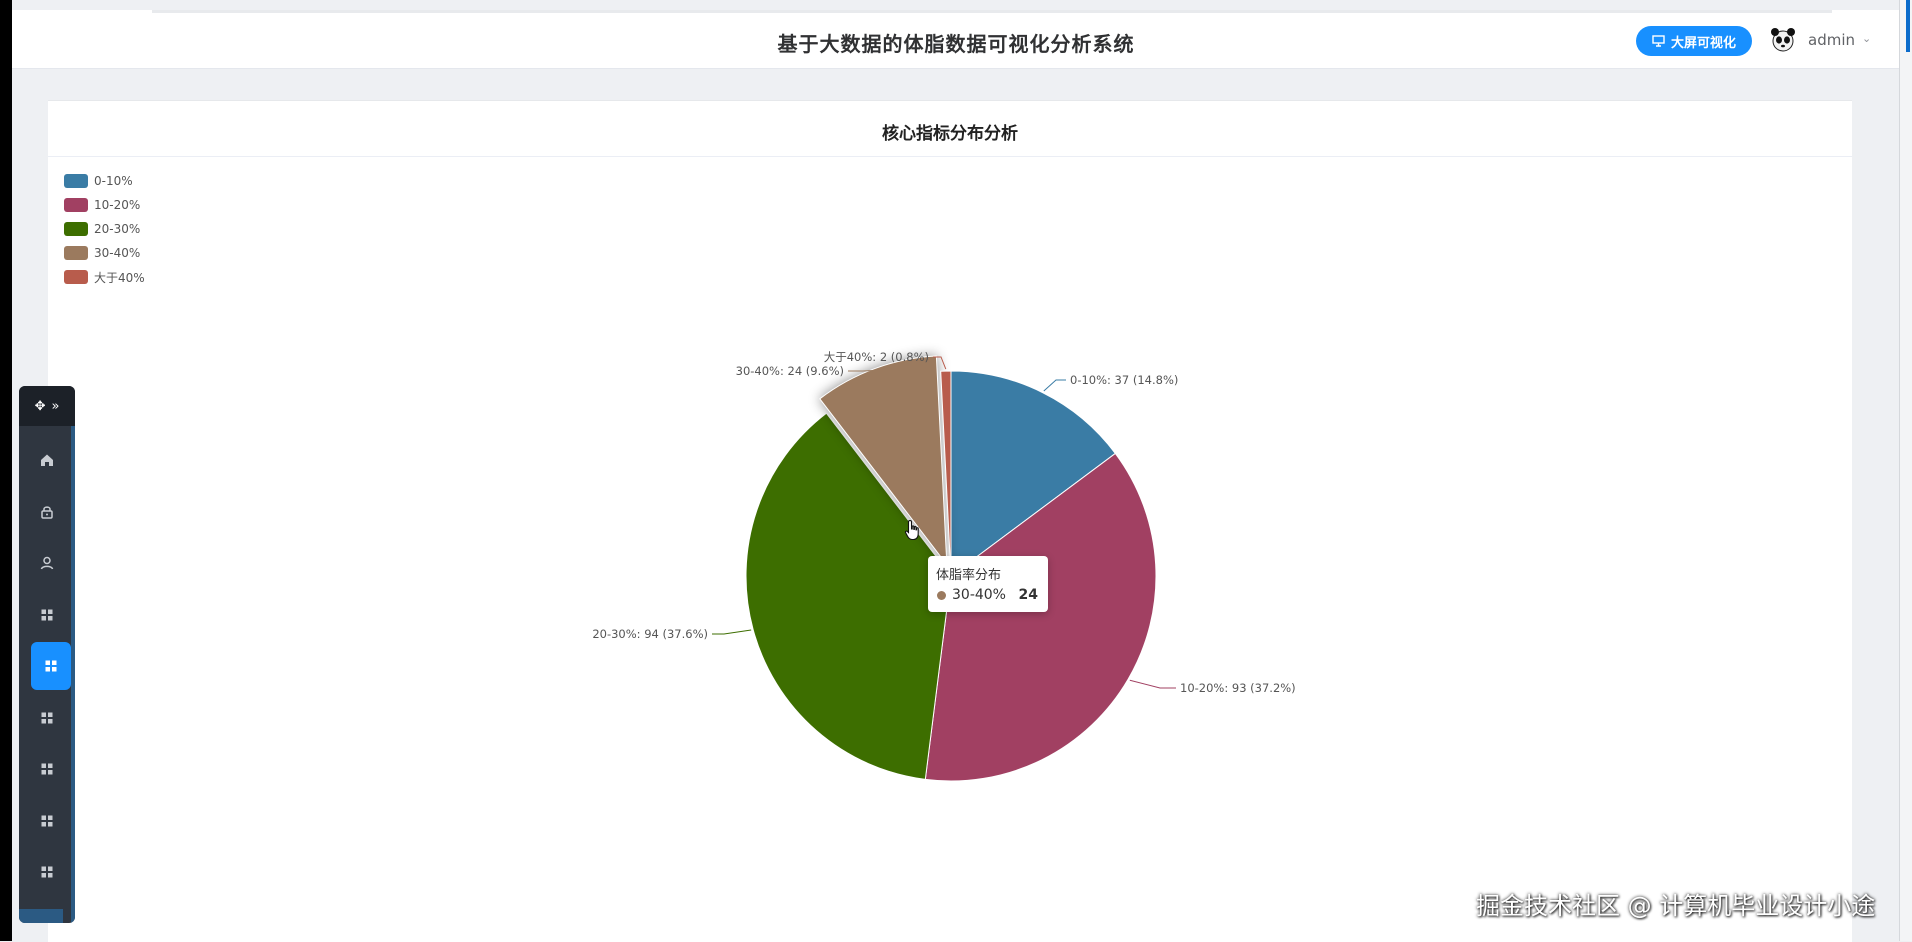  What do you see at coordinates (6, 470) in the screenshot?
I see `left-edge` at bounding box center [6, 470].